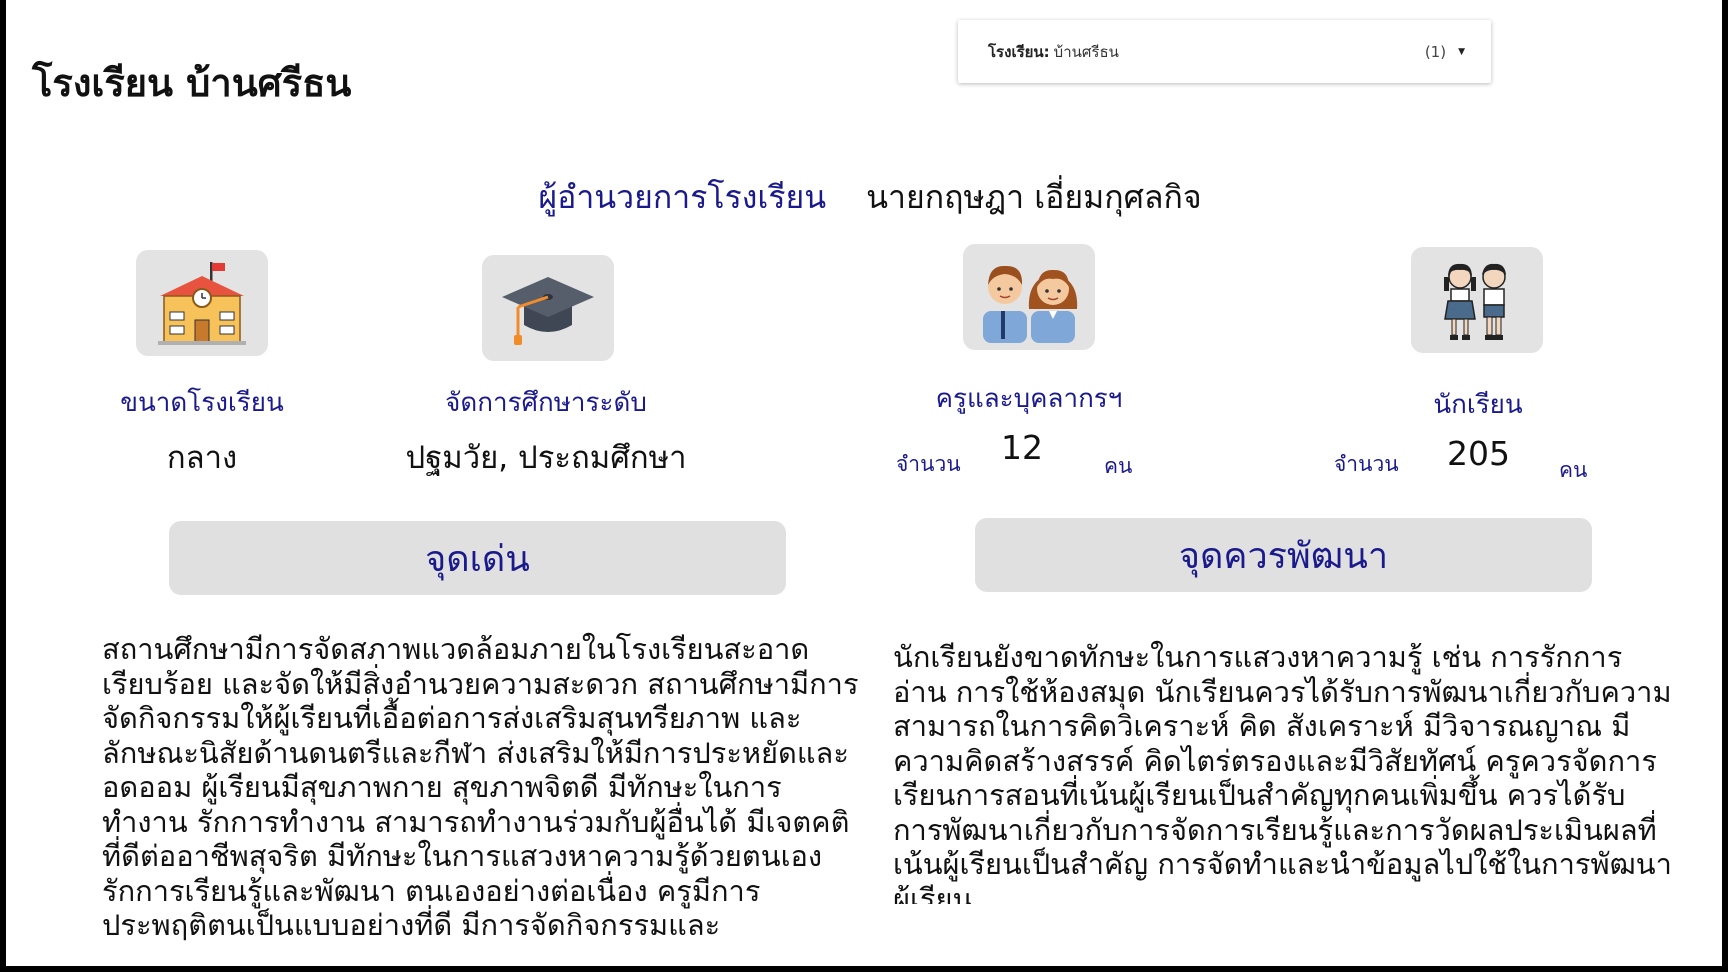  I want to click on school-filter-dropdown: โรงเรียน: บ้านศรีธน (1) ▼, so click(1224, 51).